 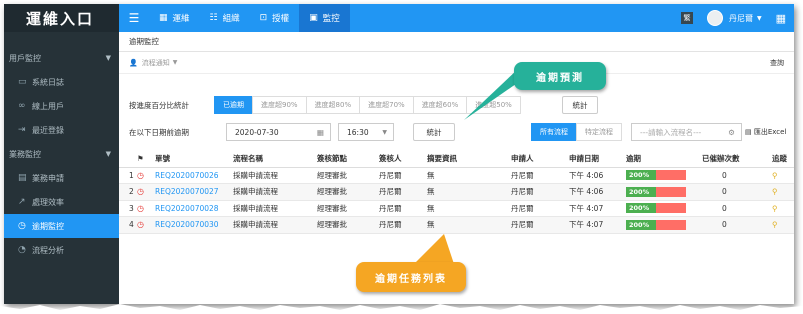 I want to click on date-input: 2020-07-30 ▦, so click(x=278, y=132).